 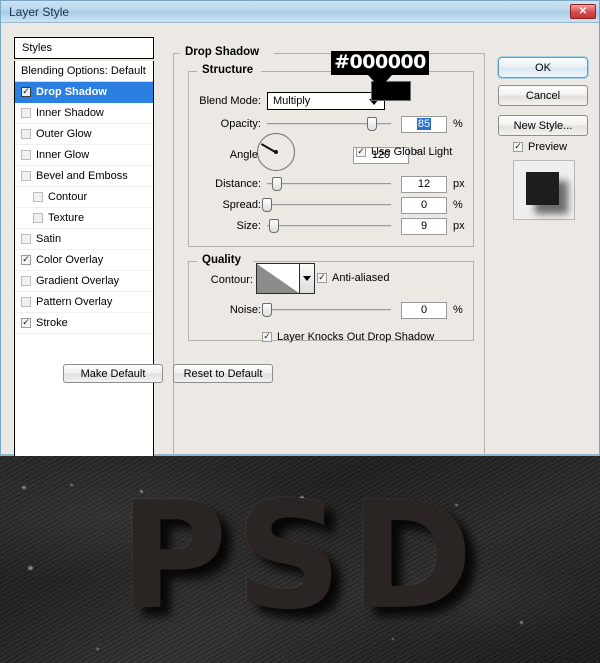 I want to click on opacity-slider, so click(x=329, y=124).